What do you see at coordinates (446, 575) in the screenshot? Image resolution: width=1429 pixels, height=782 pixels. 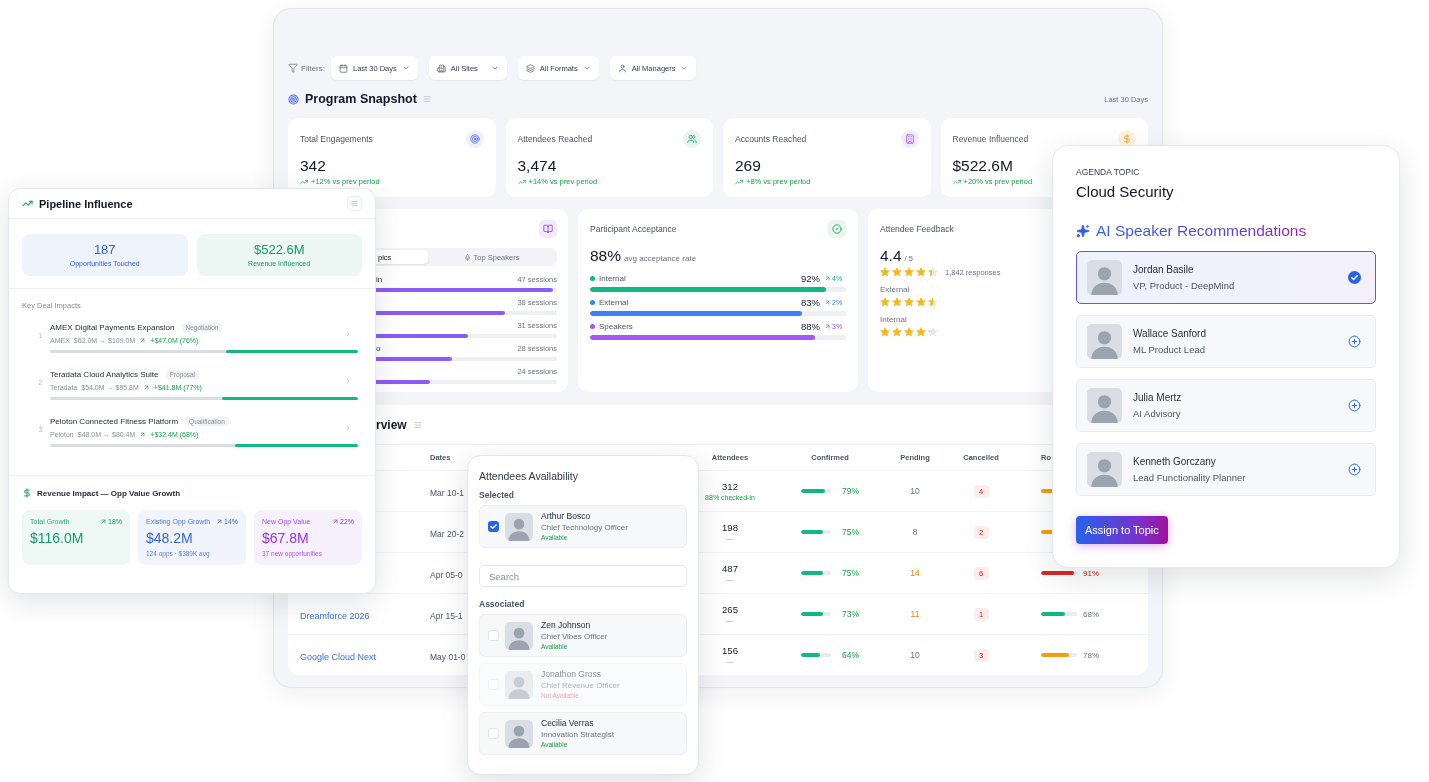 I see `date-text: Apr 05-0` at bounding box center [446, 575].